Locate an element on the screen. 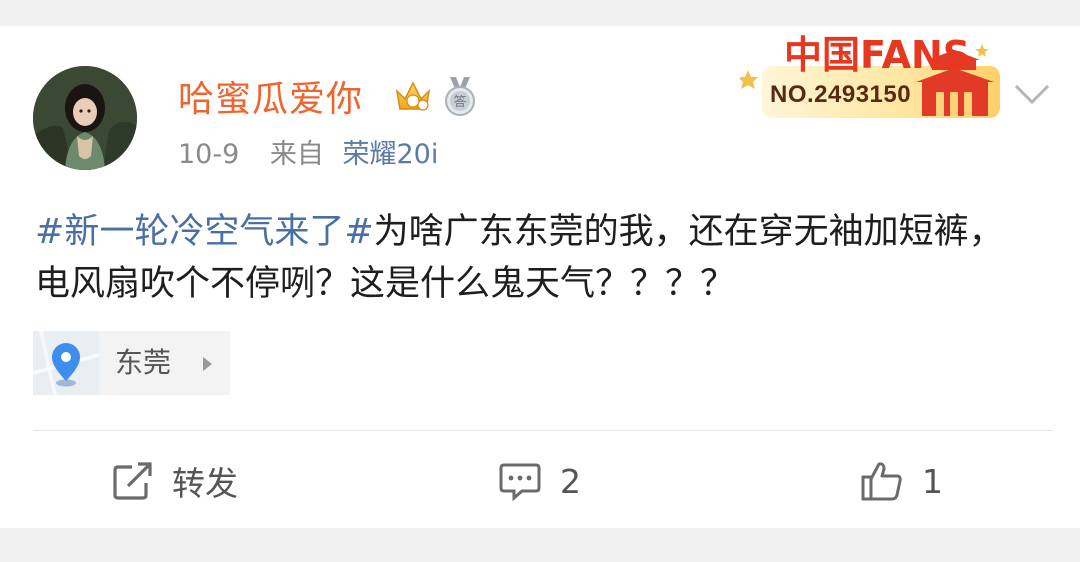 This screenshot has width=1080, height=562. username: 哈蜜瓜爱你 is located at coordinates (270, 100).